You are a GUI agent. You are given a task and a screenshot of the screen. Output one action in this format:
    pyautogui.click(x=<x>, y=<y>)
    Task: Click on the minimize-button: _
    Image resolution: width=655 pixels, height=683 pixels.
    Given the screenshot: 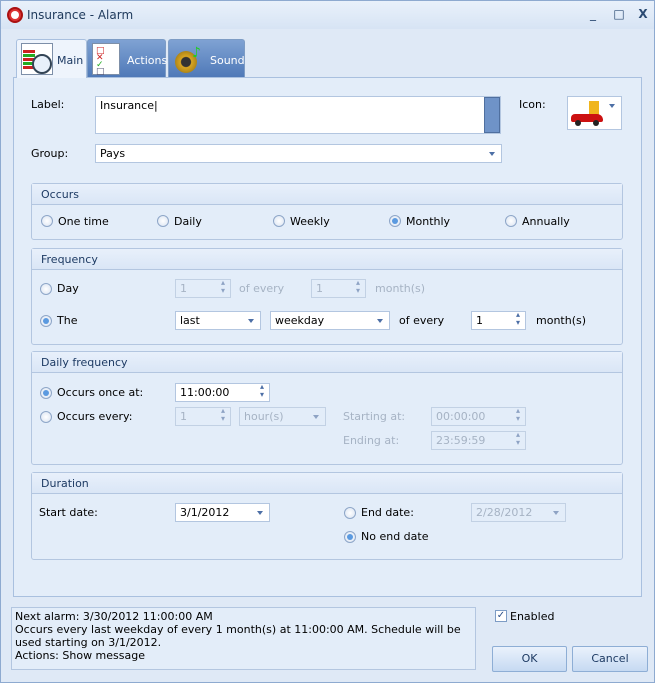 What is the action you would take?
    pyautogui.click(x=593, y=14)
    